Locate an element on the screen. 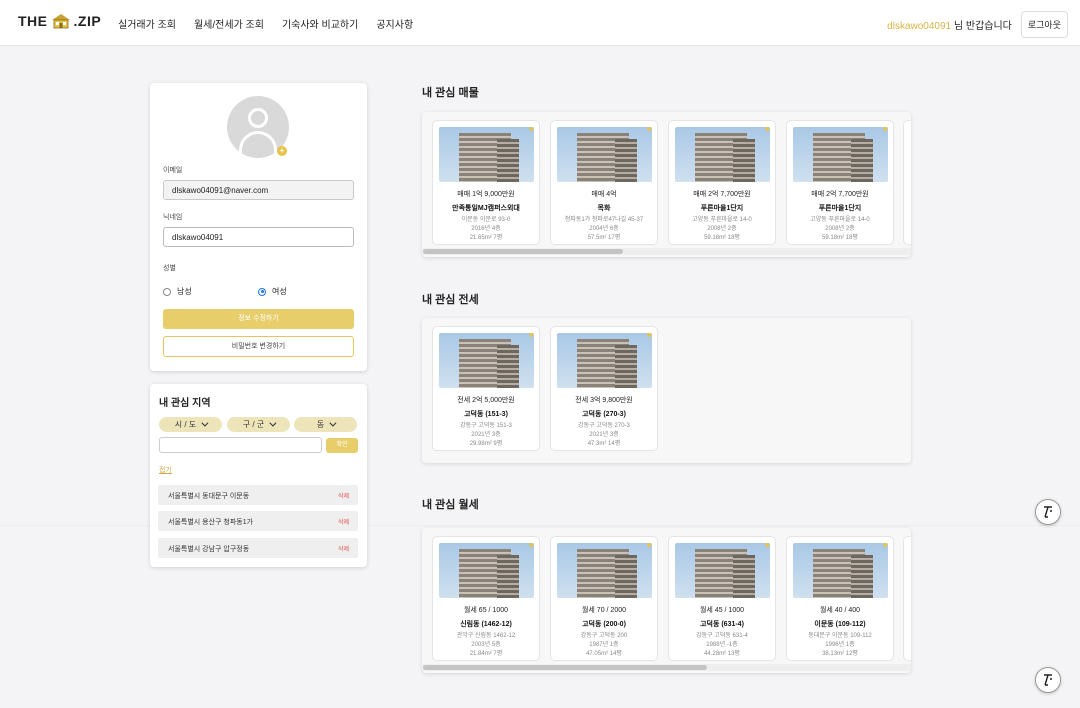  monthly-section-title: 내 관심 월세 is located at coordinates (450, 505).